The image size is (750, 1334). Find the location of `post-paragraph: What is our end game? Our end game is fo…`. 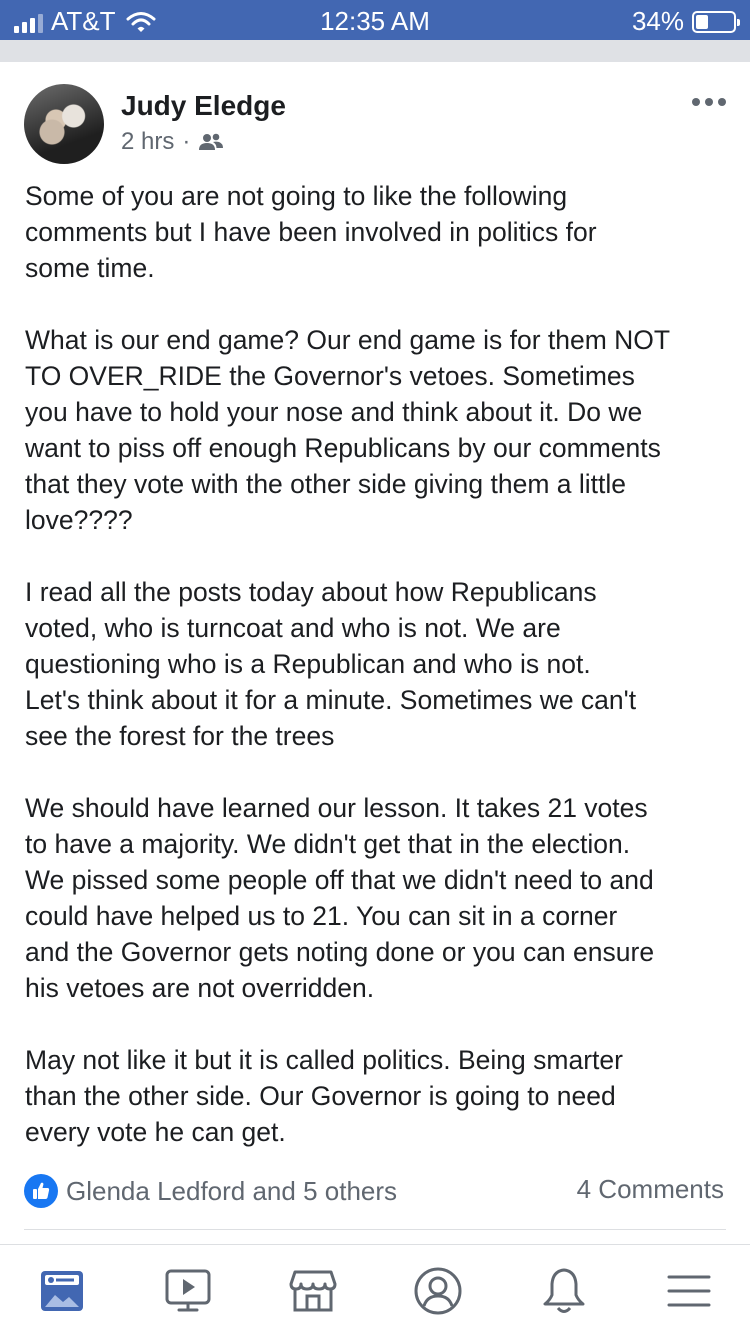

post-paragraph: What is our end game? Our end game is fo… is located at coordinates (348, 430).